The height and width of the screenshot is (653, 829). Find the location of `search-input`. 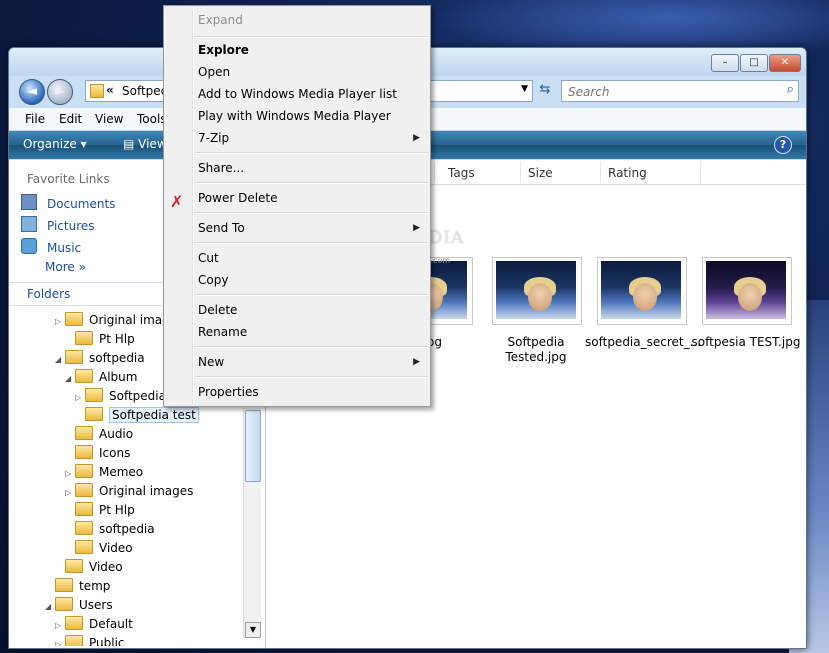

search-input is located at coordinates (668, 92).